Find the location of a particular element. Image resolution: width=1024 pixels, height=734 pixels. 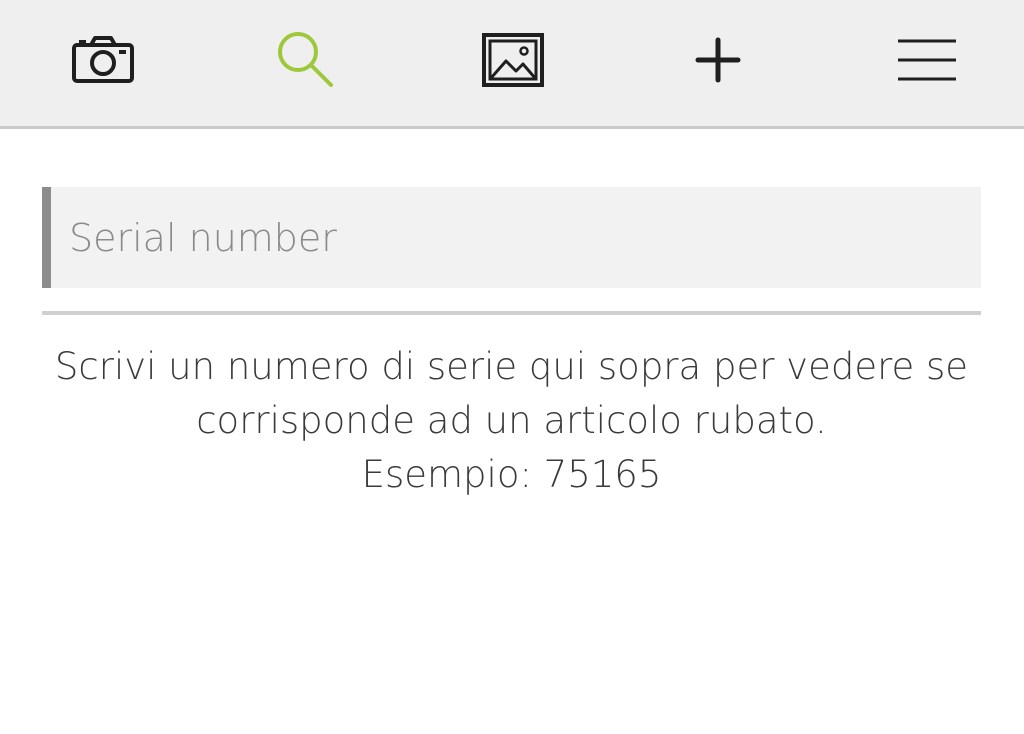

camera-button is located at coordinates (103, 60).